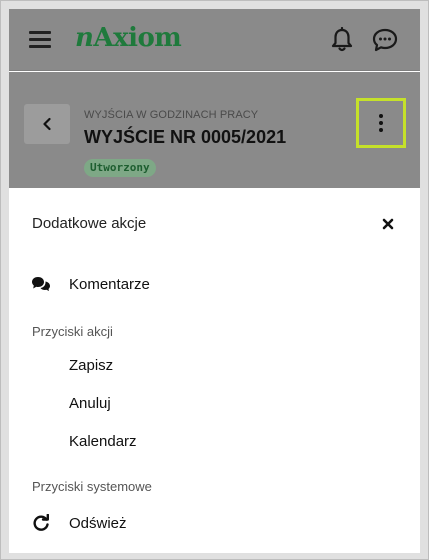 This screenshot has width=429, height=560. Describe the element at coordinates (109, 284) in the screenshot. I see `comments-label: Komentarze` at that location.